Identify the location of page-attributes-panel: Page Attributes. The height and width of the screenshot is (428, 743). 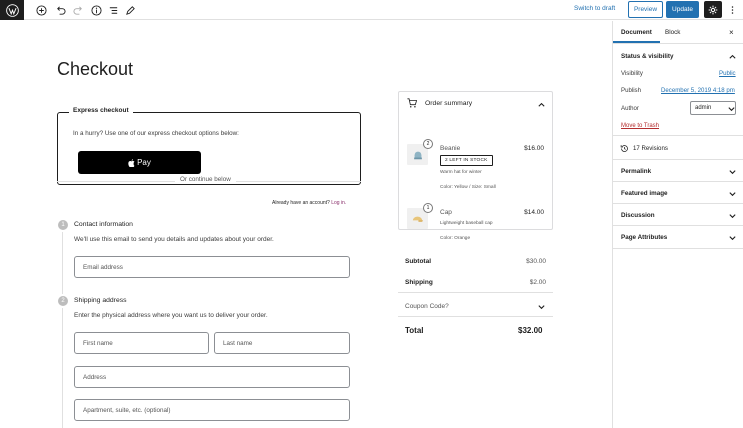
(644, 237).